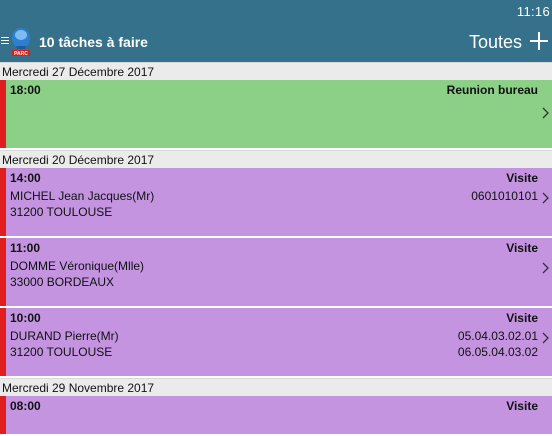 The image size is (552, 436). I want to click on task-time: 18:00, so click(25, 90).